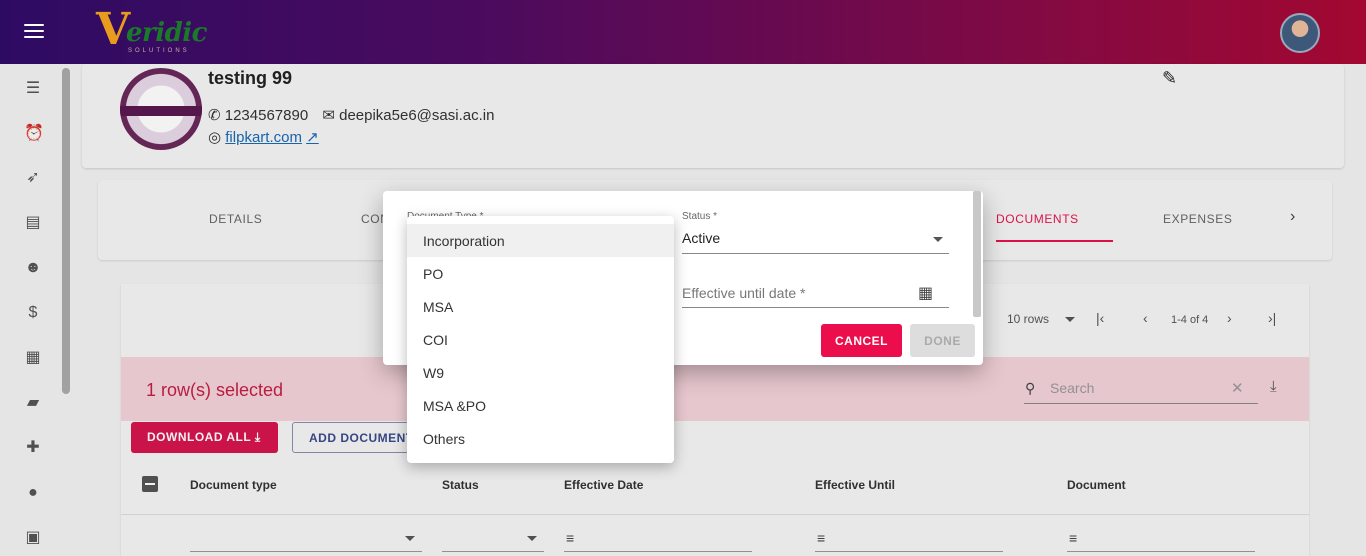  I want to click on option-w9: W9, so click(540, 372).